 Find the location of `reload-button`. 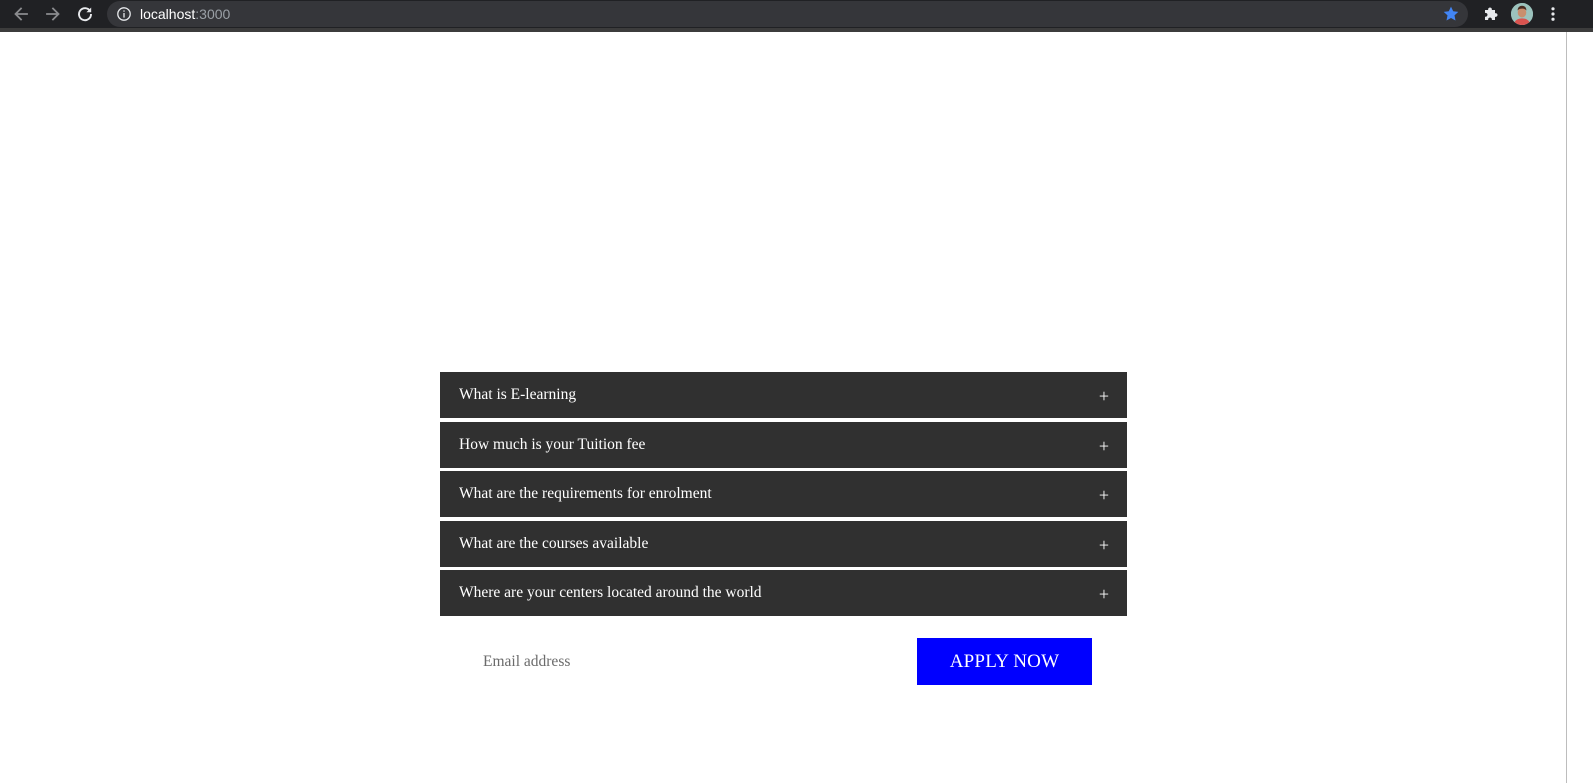

reload-button is located at coordinates (85, 14).